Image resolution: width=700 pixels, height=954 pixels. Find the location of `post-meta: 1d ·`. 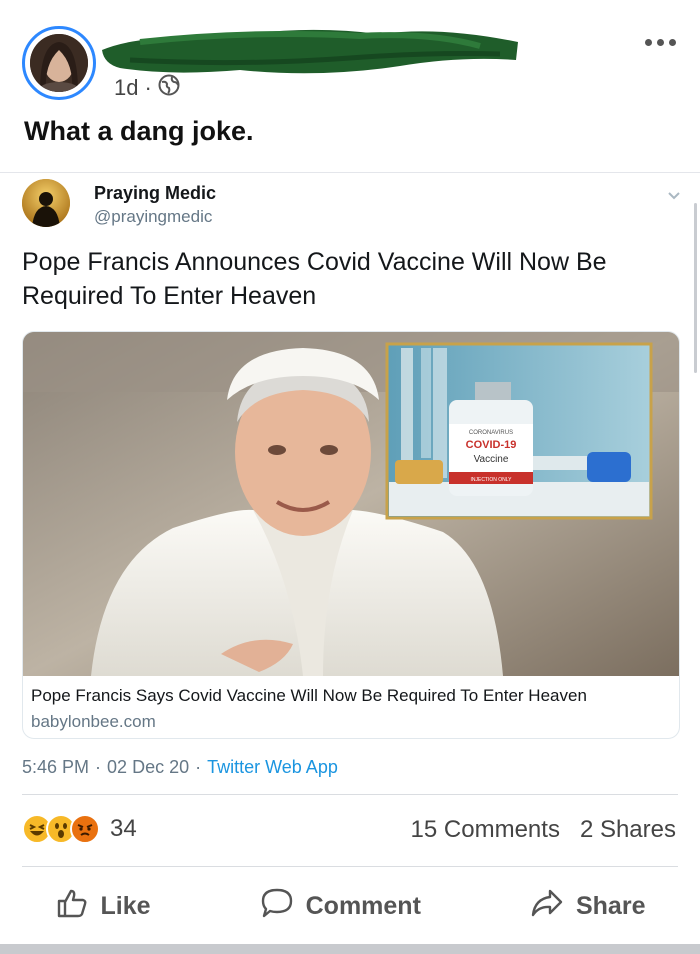

post-meta: 1d · is located at coordinates (147, 88).